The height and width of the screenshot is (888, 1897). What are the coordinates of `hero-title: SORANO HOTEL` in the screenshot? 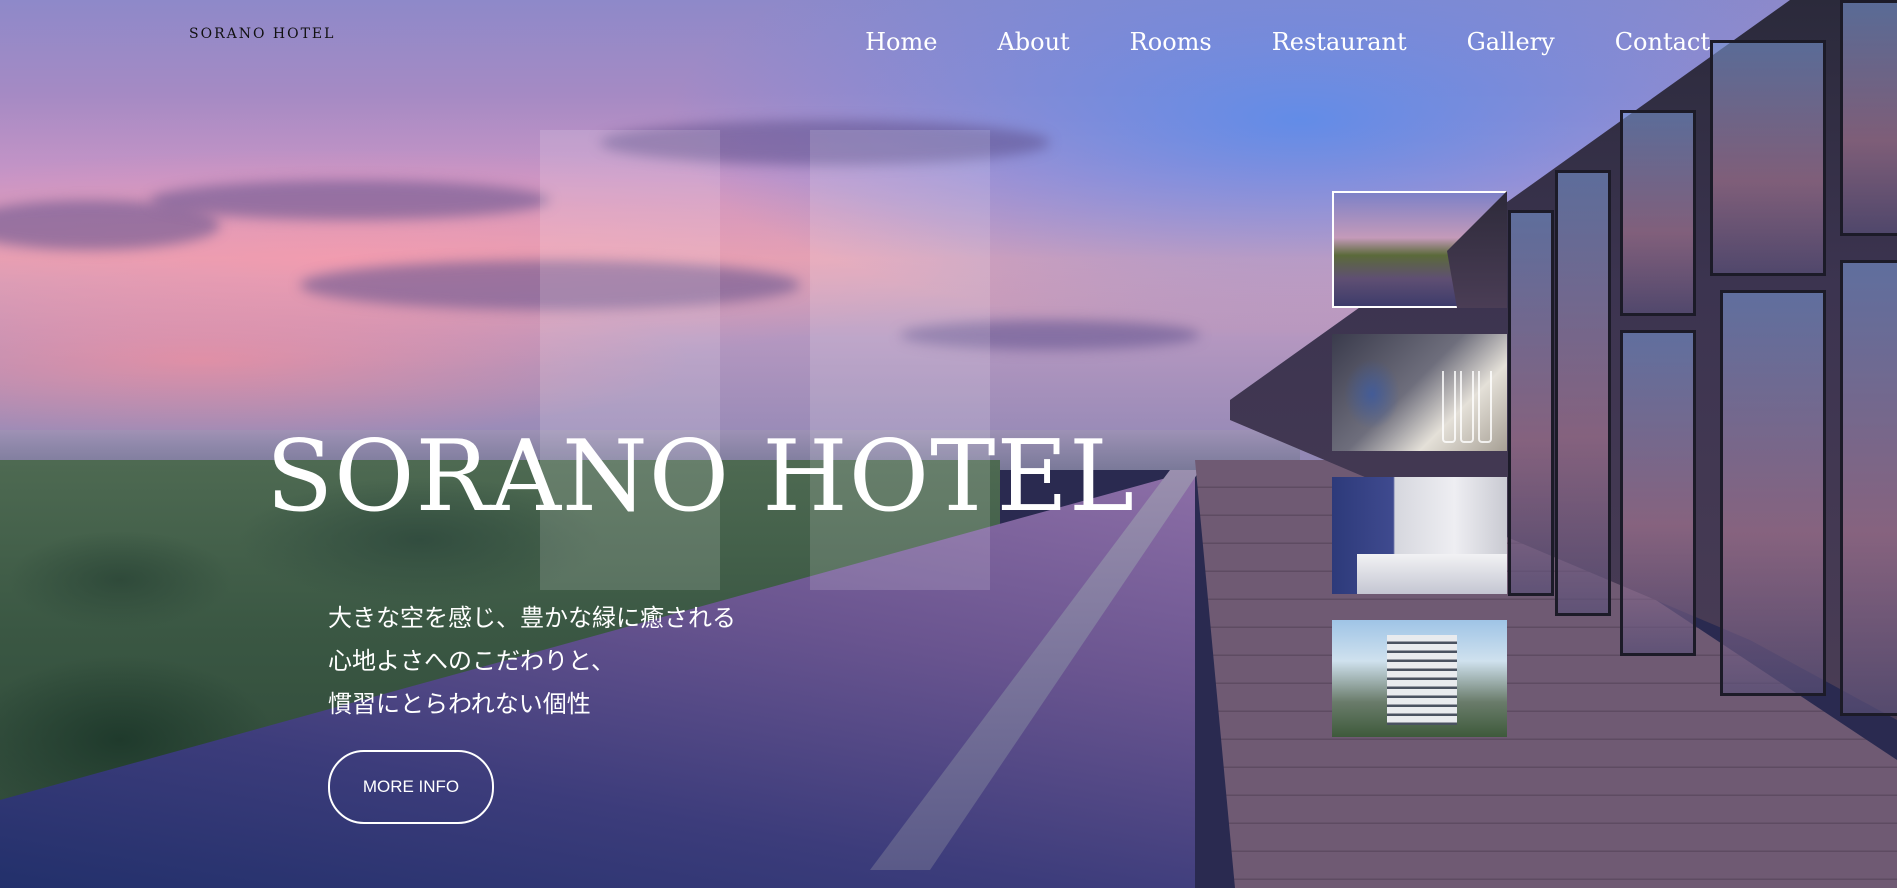 It's located at (701, 477).